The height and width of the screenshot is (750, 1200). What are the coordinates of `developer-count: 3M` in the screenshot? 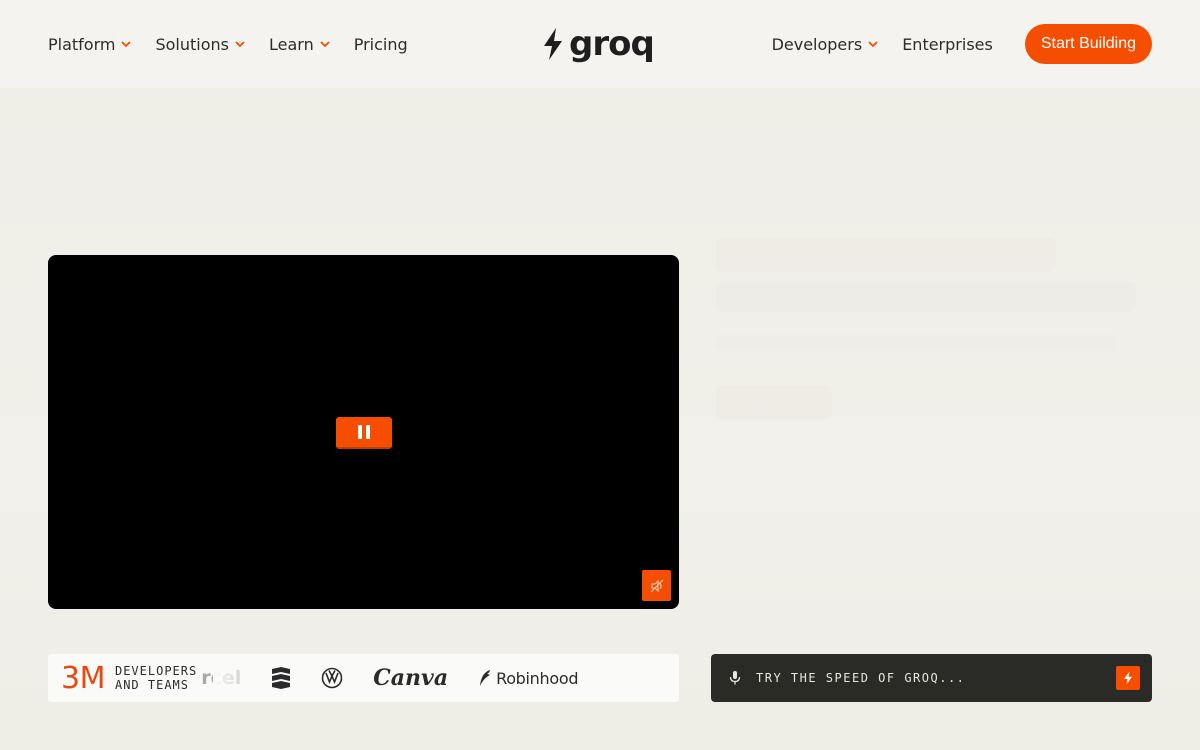 It's located at (83, 678).